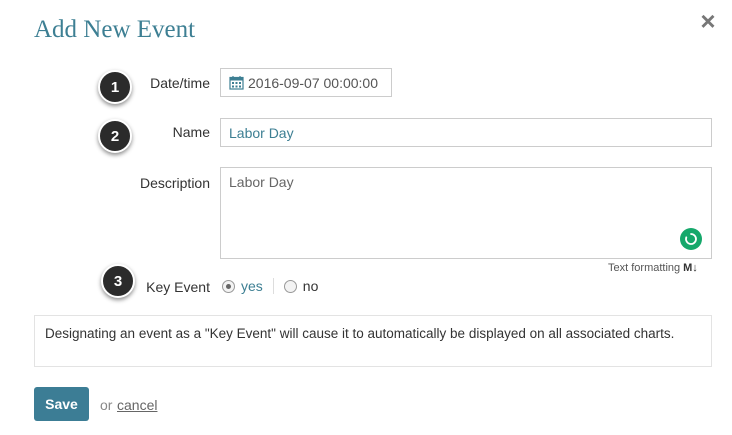 This screenshot has width=732, height=435. Describe the element at coordinates (174, 183) in the screenshot. I see `description-label: Description` at that location.